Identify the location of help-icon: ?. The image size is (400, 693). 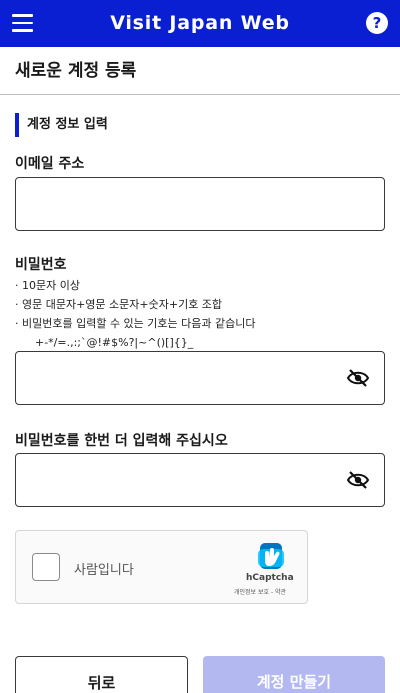
(377, 23).